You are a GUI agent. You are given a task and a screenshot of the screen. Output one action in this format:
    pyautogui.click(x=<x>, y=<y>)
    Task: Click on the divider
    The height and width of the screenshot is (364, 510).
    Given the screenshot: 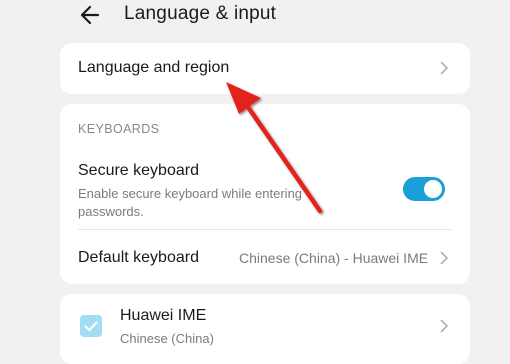 What is the action you would take?
    pyautogui.click(x=265, y=229)
    